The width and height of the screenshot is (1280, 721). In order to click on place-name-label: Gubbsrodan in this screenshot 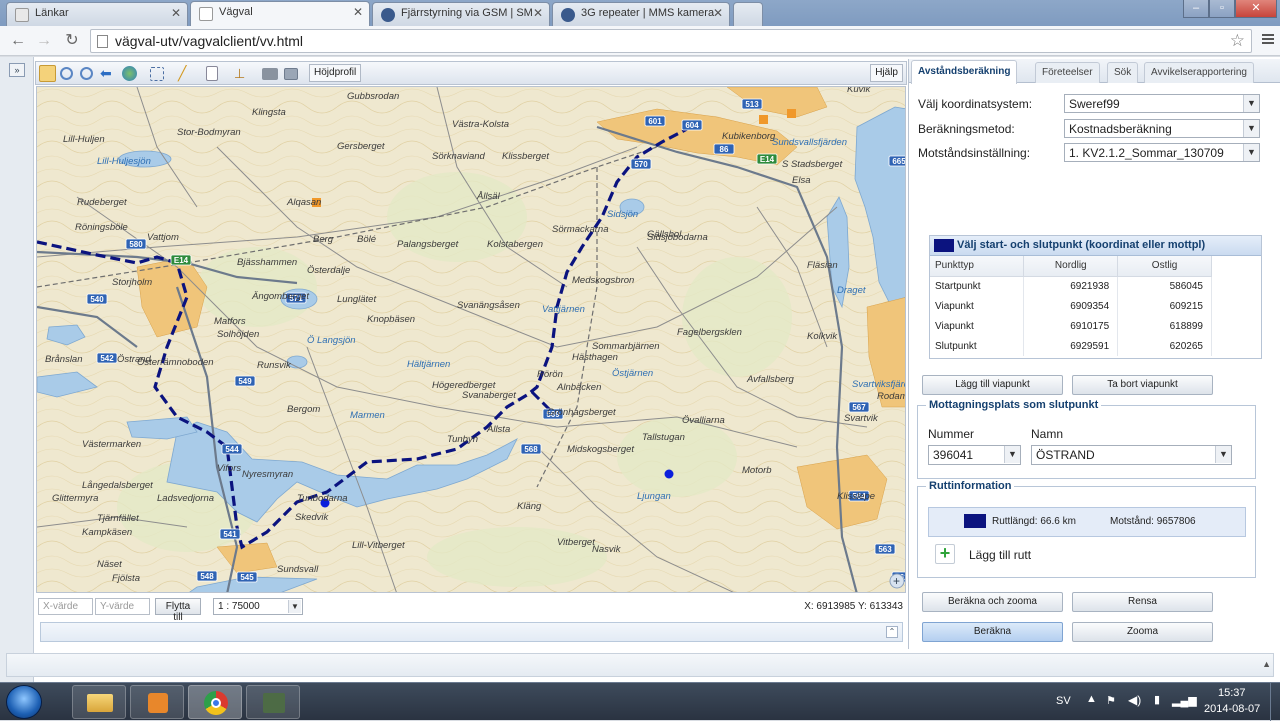, I will do `click(373, 96)`.